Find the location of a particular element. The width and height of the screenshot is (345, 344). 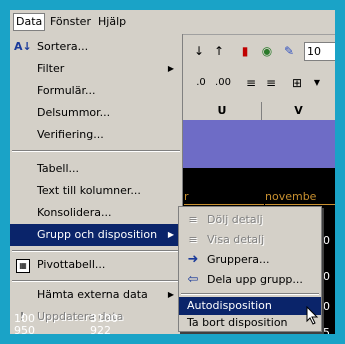

submenu-separator is located at coordinates (250, 294).